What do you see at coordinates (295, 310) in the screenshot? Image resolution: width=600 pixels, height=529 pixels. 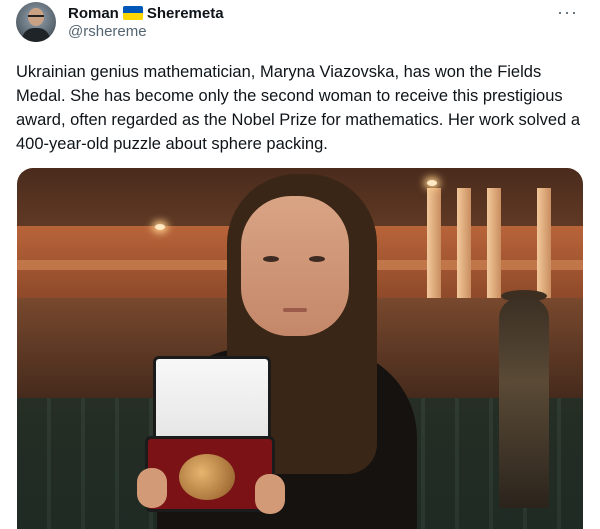 I see `image-mouth` at bounding box center [295, 310].